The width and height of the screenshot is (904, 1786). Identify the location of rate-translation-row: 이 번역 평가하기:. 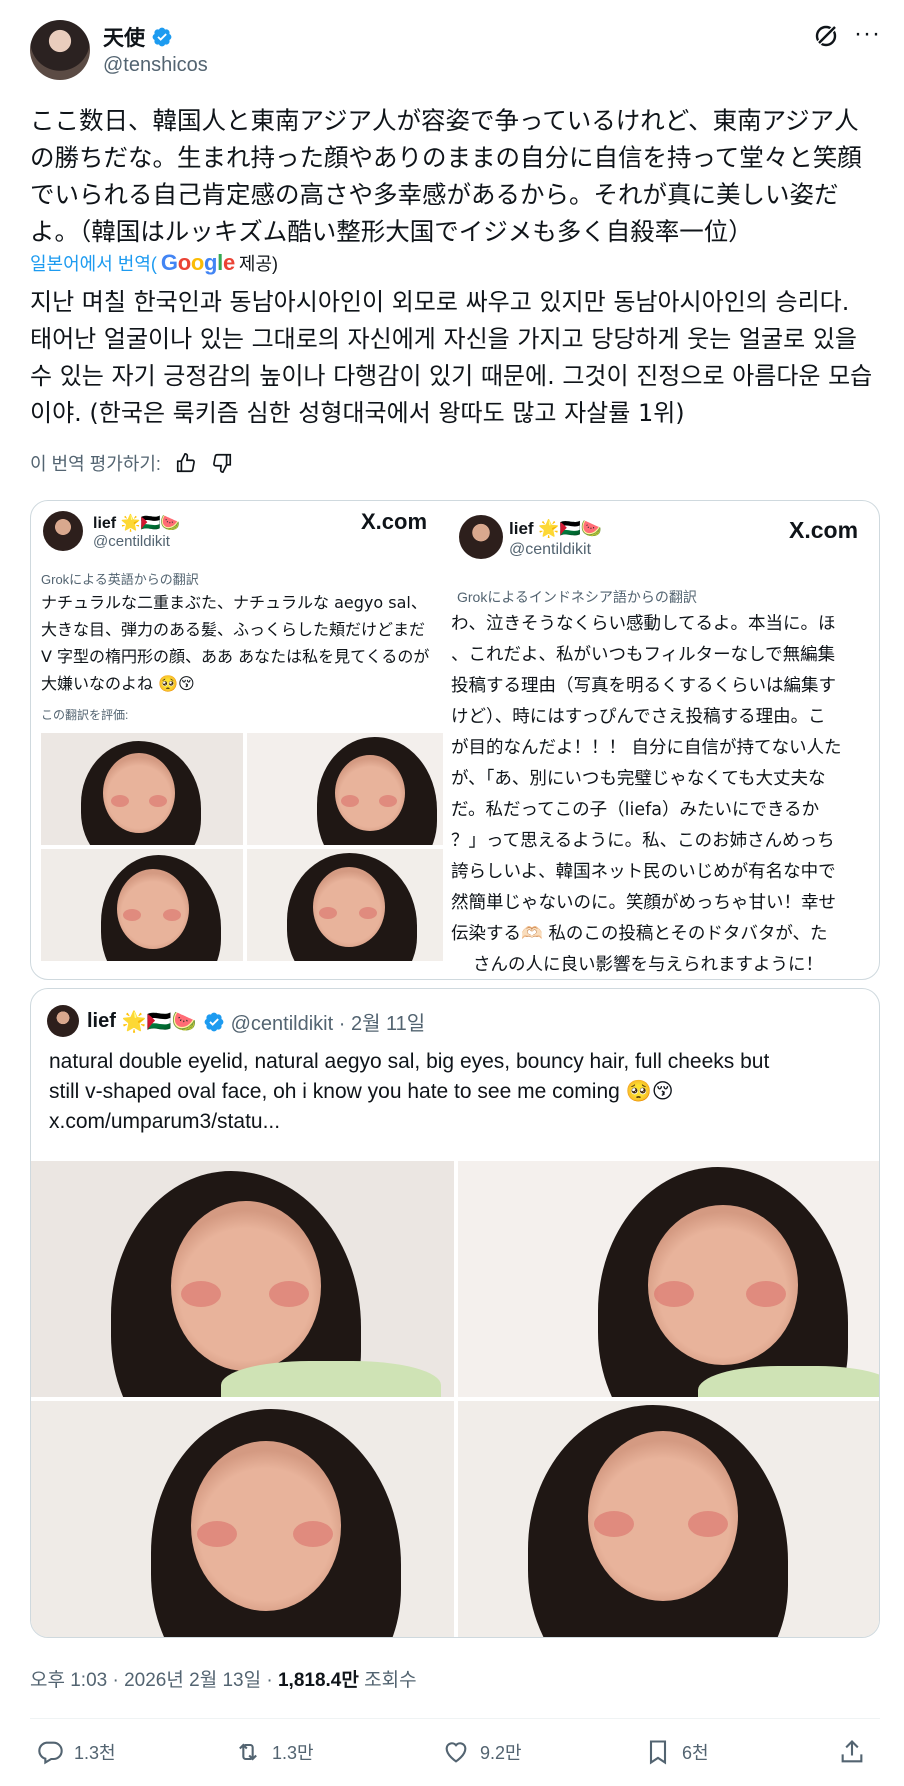
(131, 463).